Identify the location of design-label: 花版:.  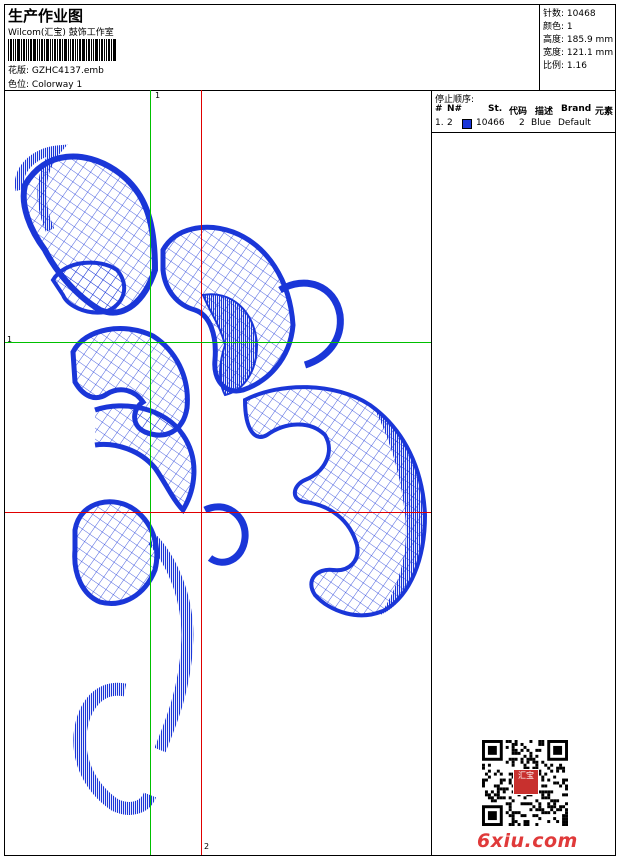
(19, 71).